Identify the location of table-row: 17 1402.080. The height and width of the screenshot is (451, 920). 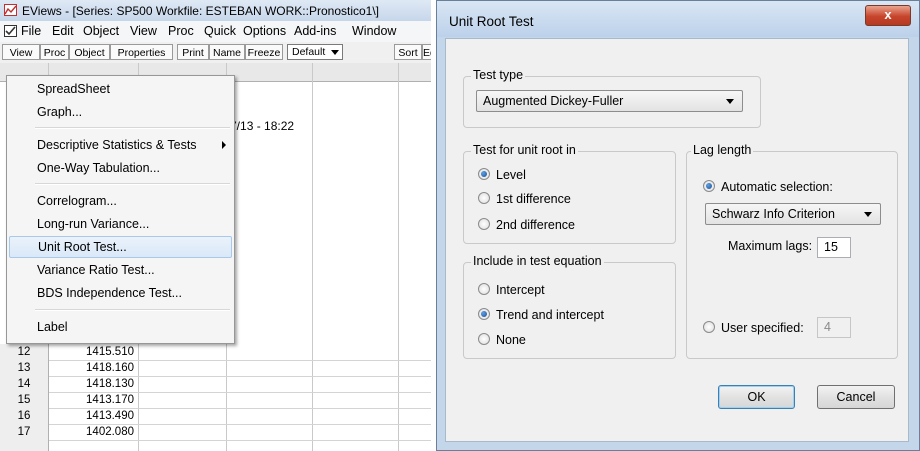
(215, 432).